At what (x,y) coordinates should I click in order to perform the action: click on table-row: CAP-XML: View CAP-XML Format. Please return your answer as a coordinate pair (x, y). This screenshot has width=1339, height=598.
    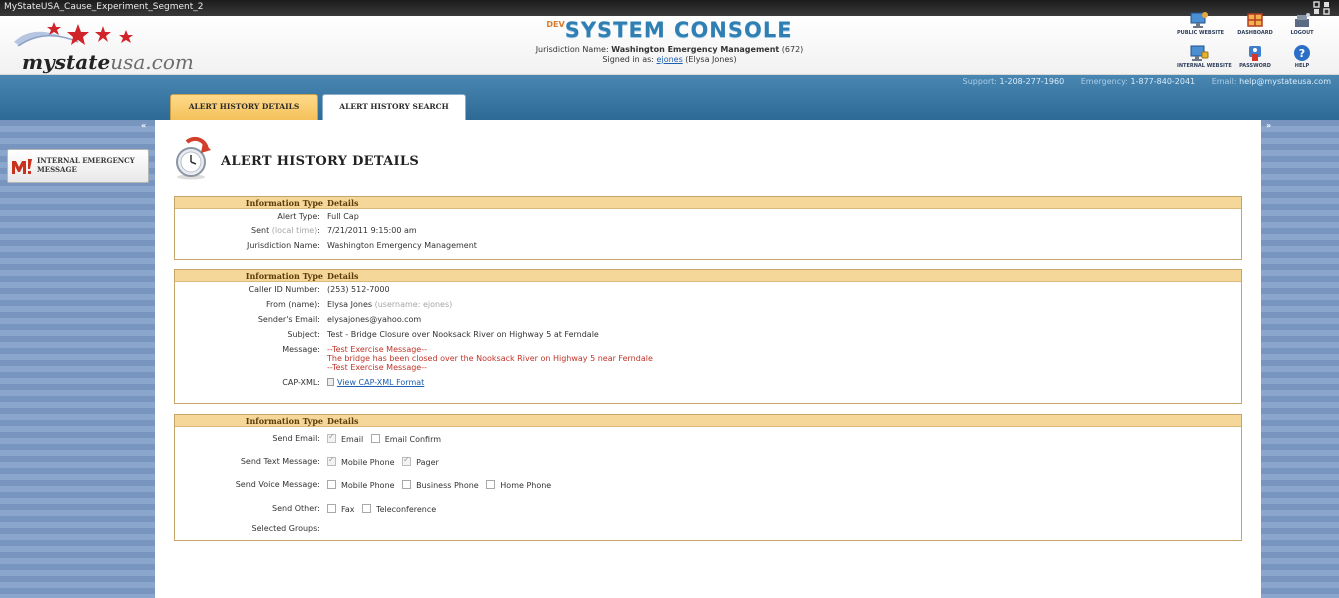
    Looking at the image, I should click on (708, 384).